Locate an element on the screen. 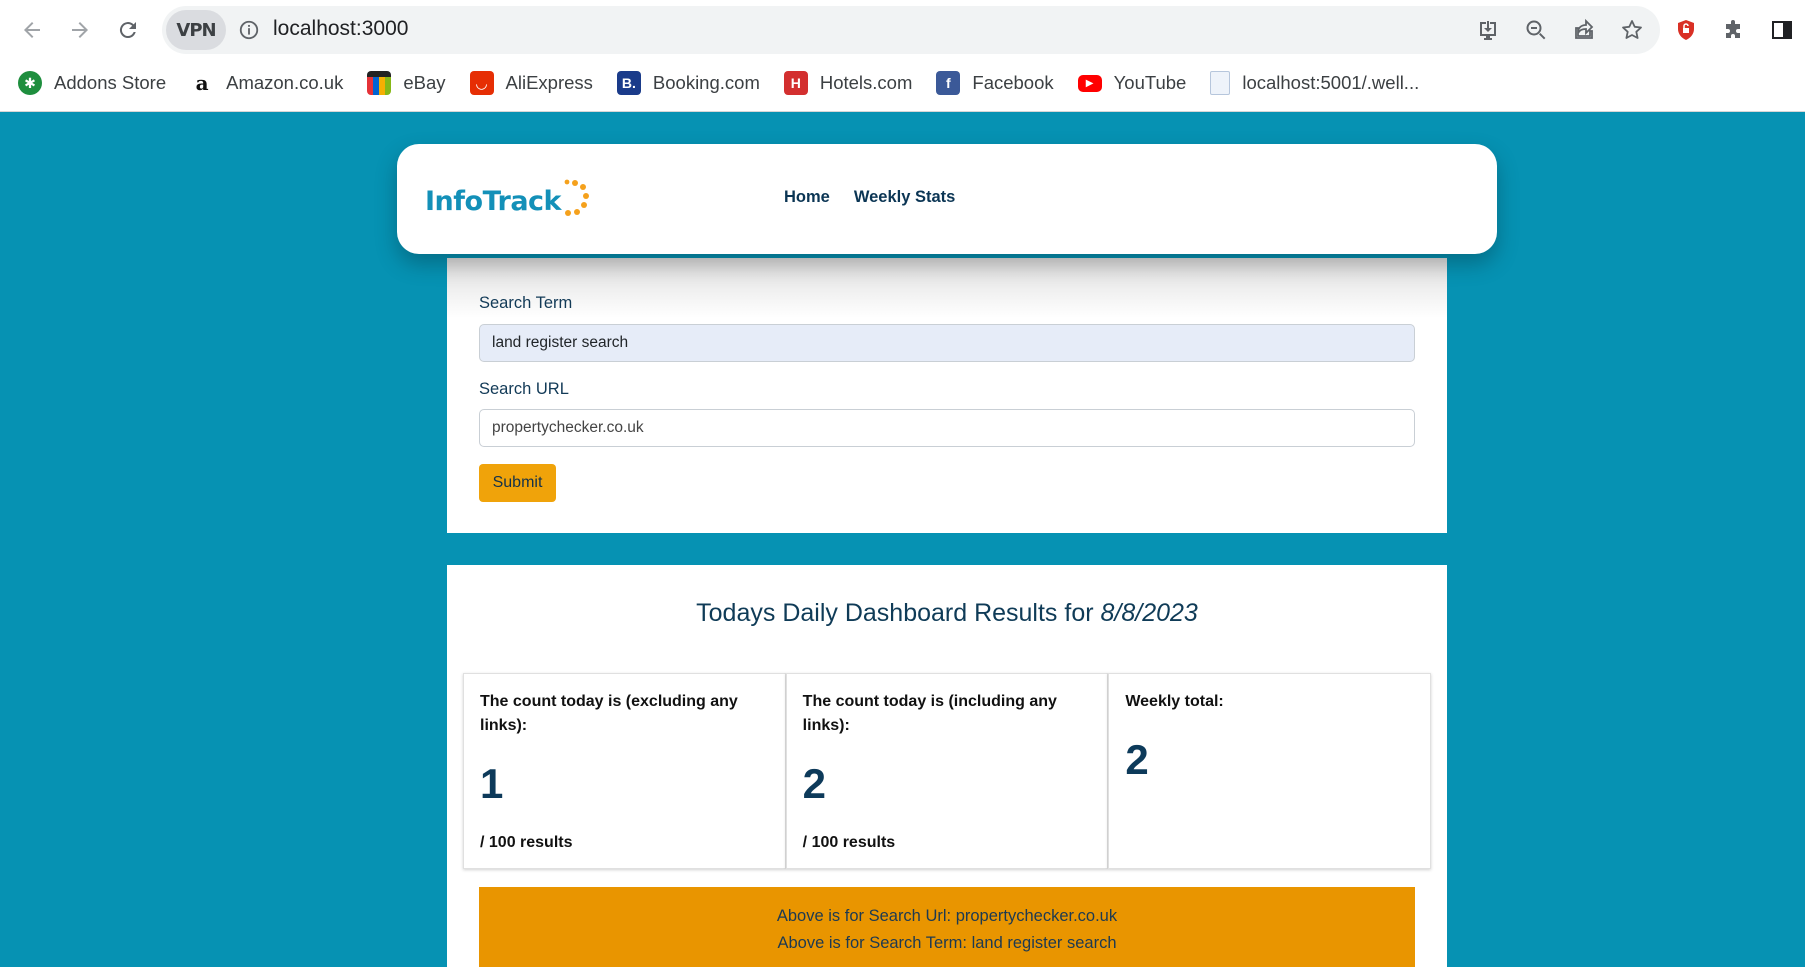 This screenshot has width=1805, height=967. side-panel-icon is located at coordinates (1782, 30).